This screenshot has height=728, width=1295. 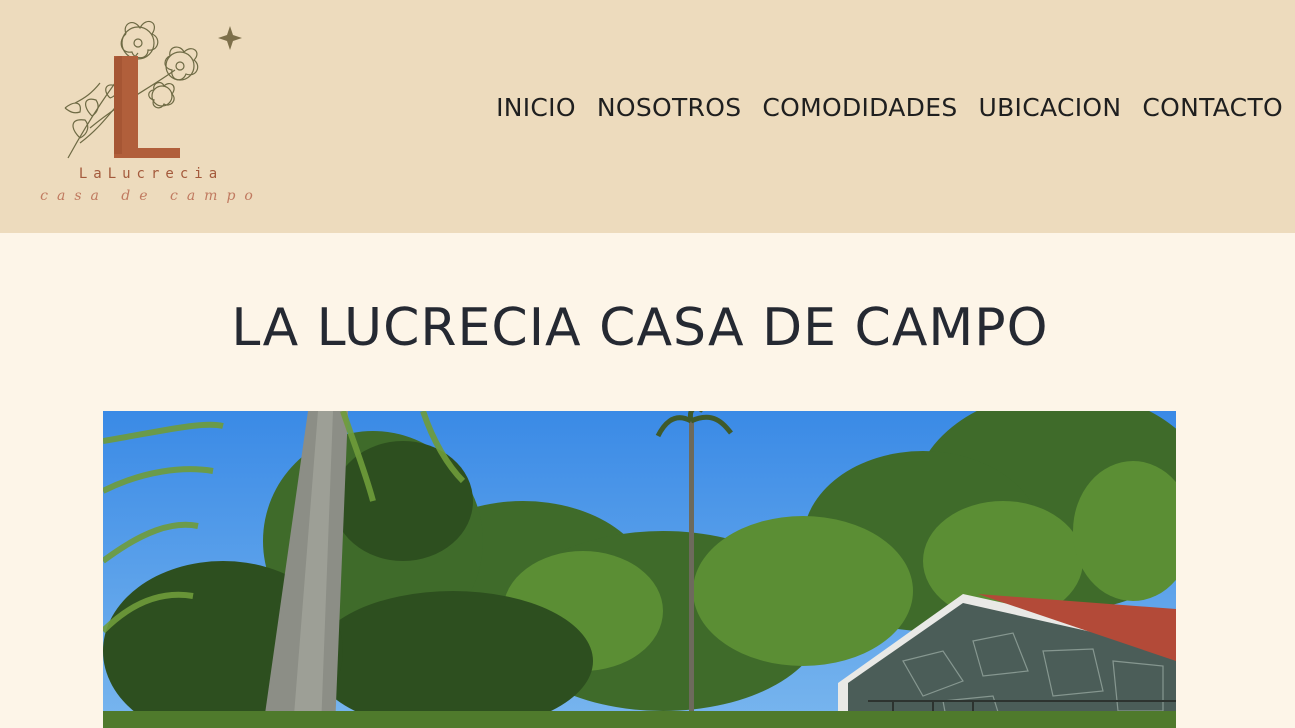 What do you see at coordinates (640, 328) in the screenshot?
I see `page-title: LA LUCRECIA CASA DE CAMPO` at bounding box center [640, 328].